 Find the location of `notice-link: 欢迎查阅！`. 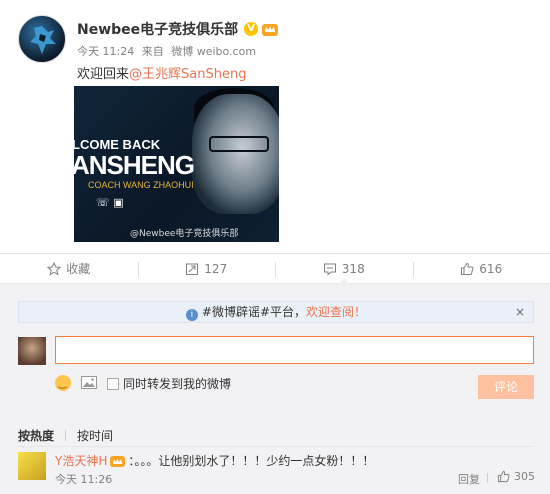

notice-link: 欢迎查阅！ is located at coordinates (336, 312).